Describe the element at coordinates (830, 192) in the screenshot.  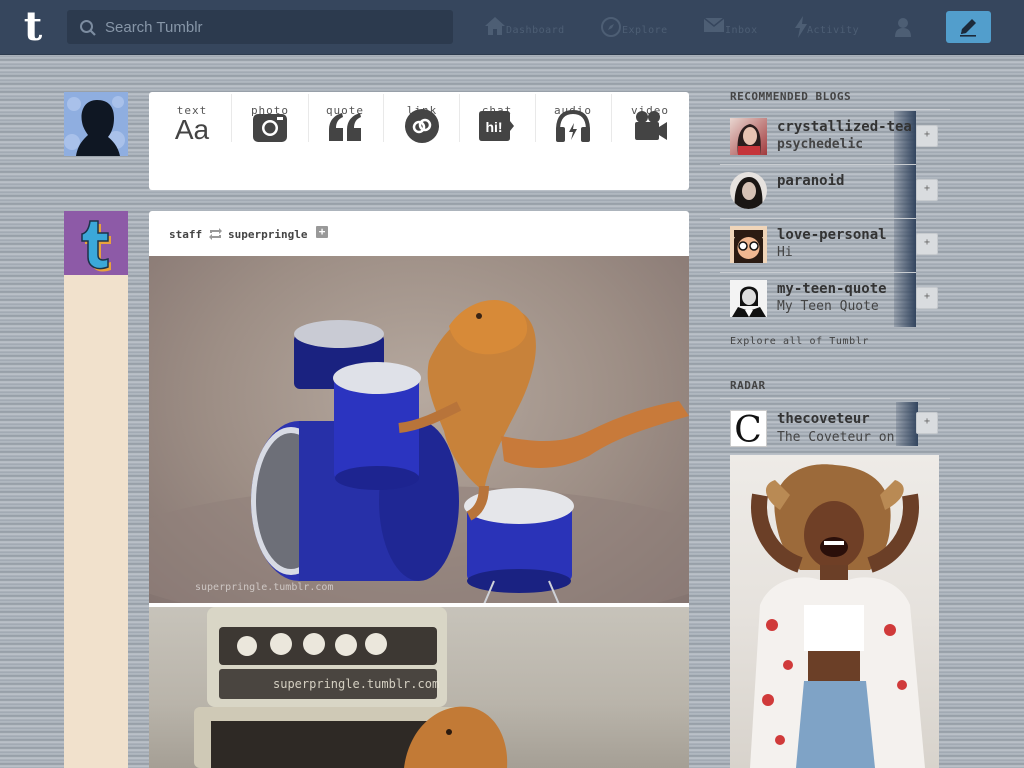
I see `recommended-blog-row: paranoid +` at that location.